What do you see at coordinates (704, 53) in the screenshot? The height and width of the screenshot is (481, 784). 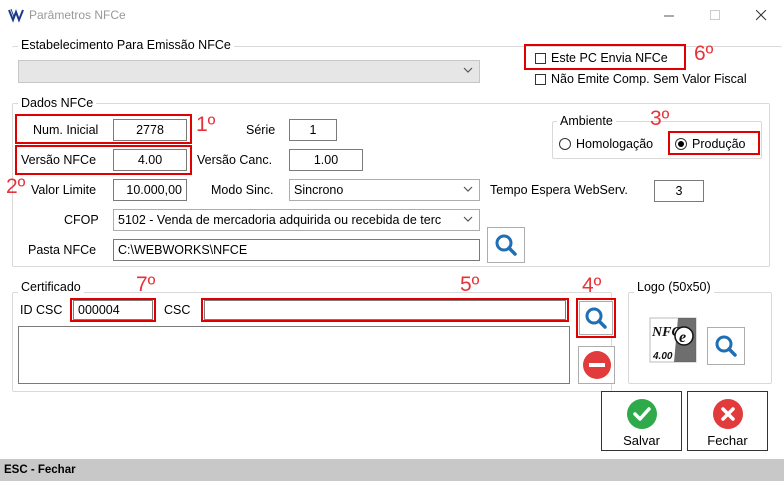 I see `annotation-6: 6º` at bounding box center [704, 53].